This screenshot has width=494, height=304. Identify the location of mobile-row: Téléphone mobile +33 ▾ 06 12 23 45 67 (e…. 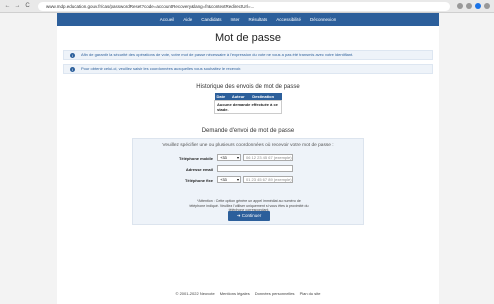
(248, 158).